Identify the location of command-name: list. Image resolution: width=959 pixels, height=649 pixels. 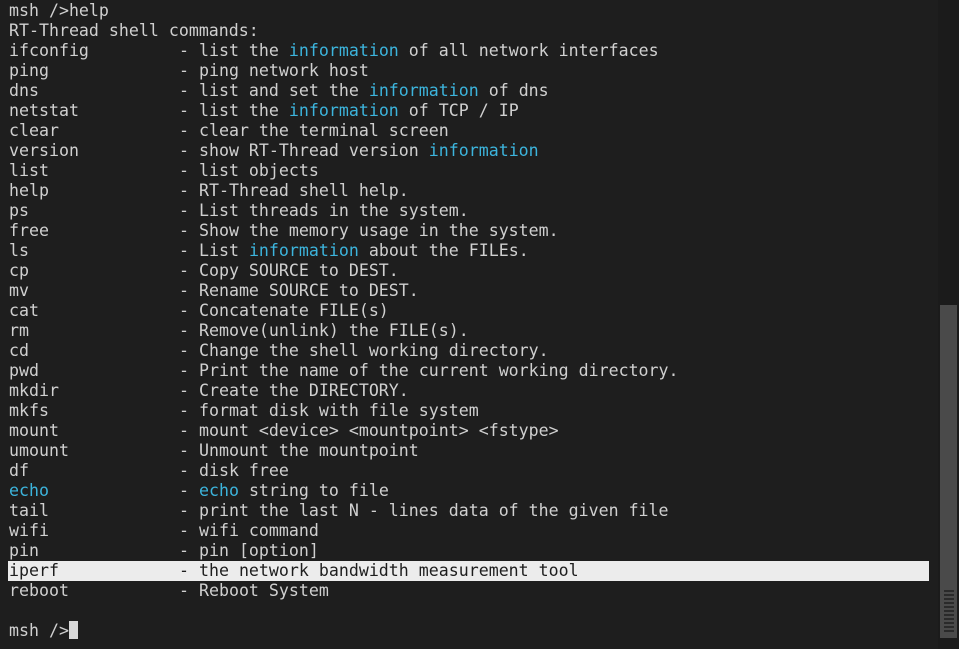
(94, 171).